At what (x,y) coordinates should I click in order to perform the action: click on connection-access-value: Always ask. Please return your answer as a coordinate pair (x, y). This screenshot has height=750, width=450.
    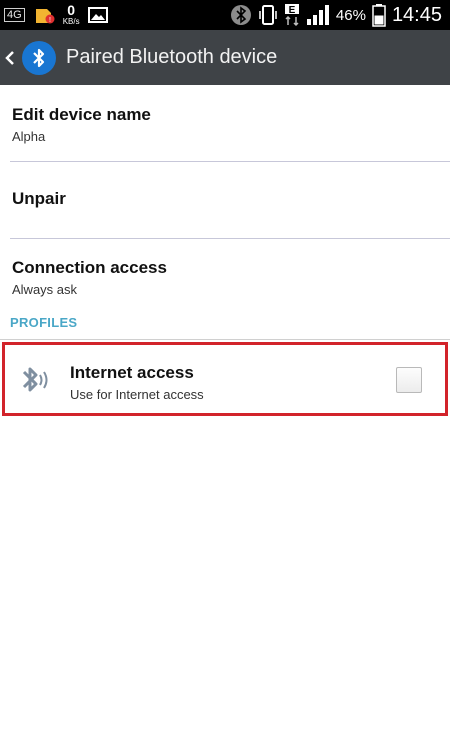
    Looking at the image, I should click on (45, 289).